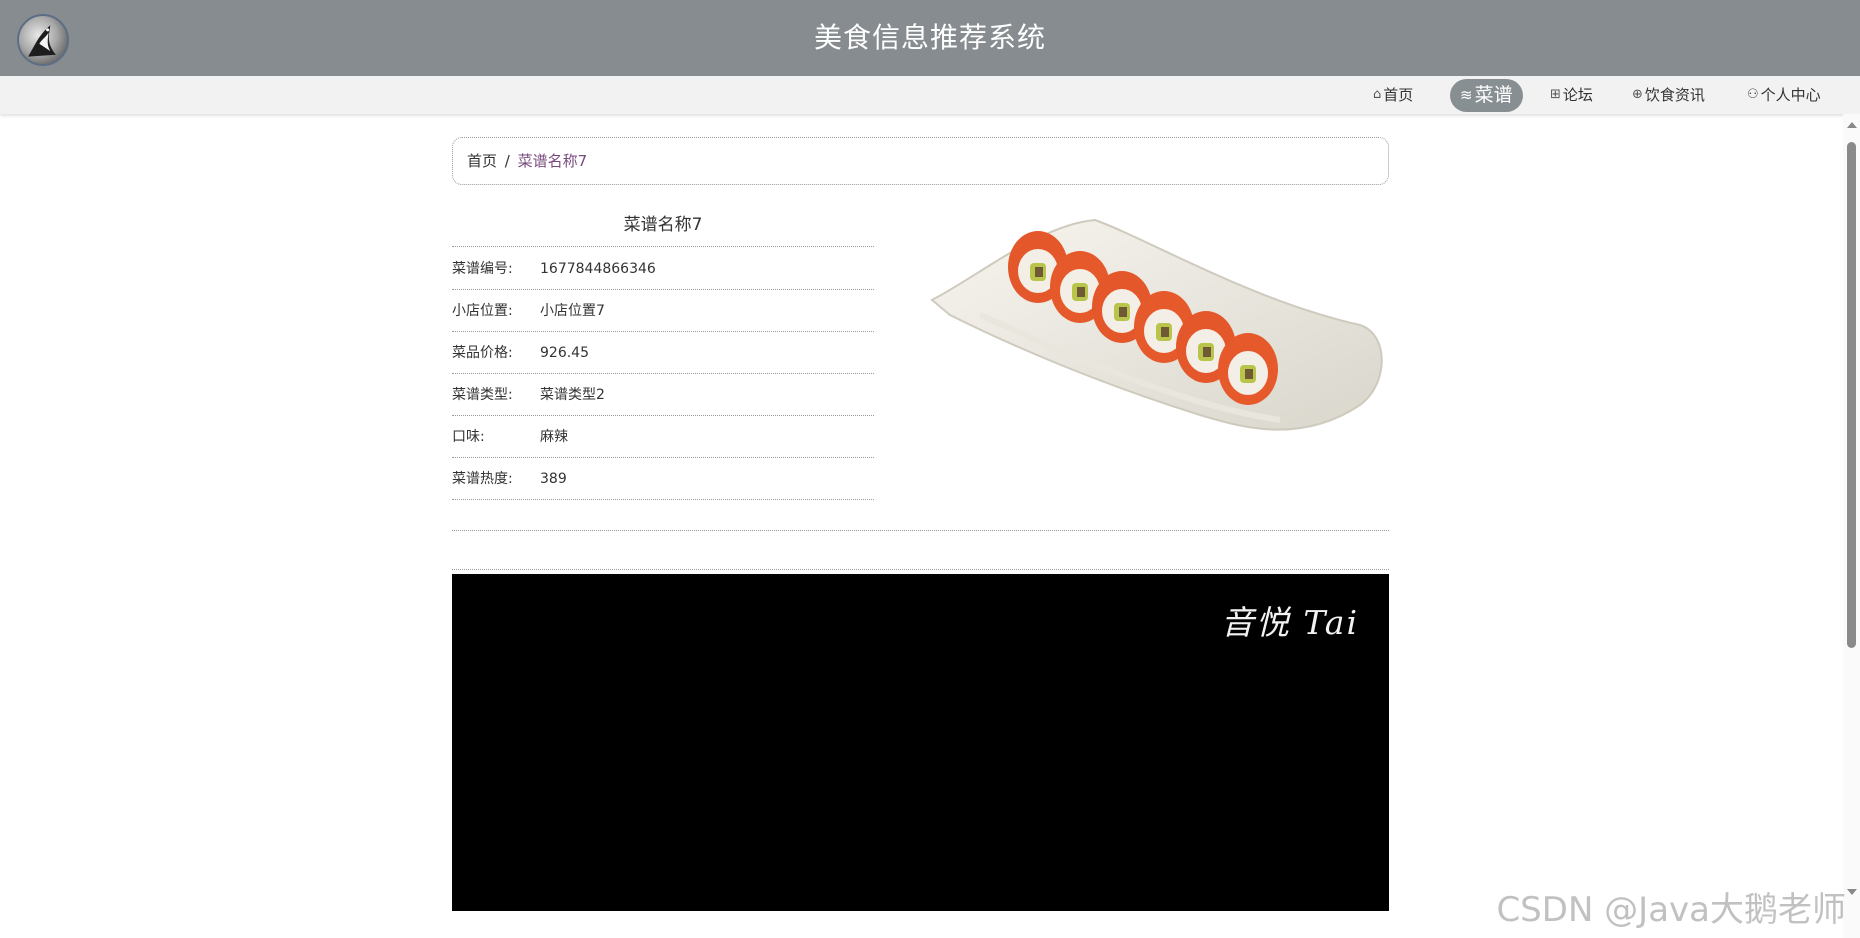 This screenshot has height=938, width=1860. I want to click on nav-item-recipes: ≋ 菜谱, so click(1486, 95).